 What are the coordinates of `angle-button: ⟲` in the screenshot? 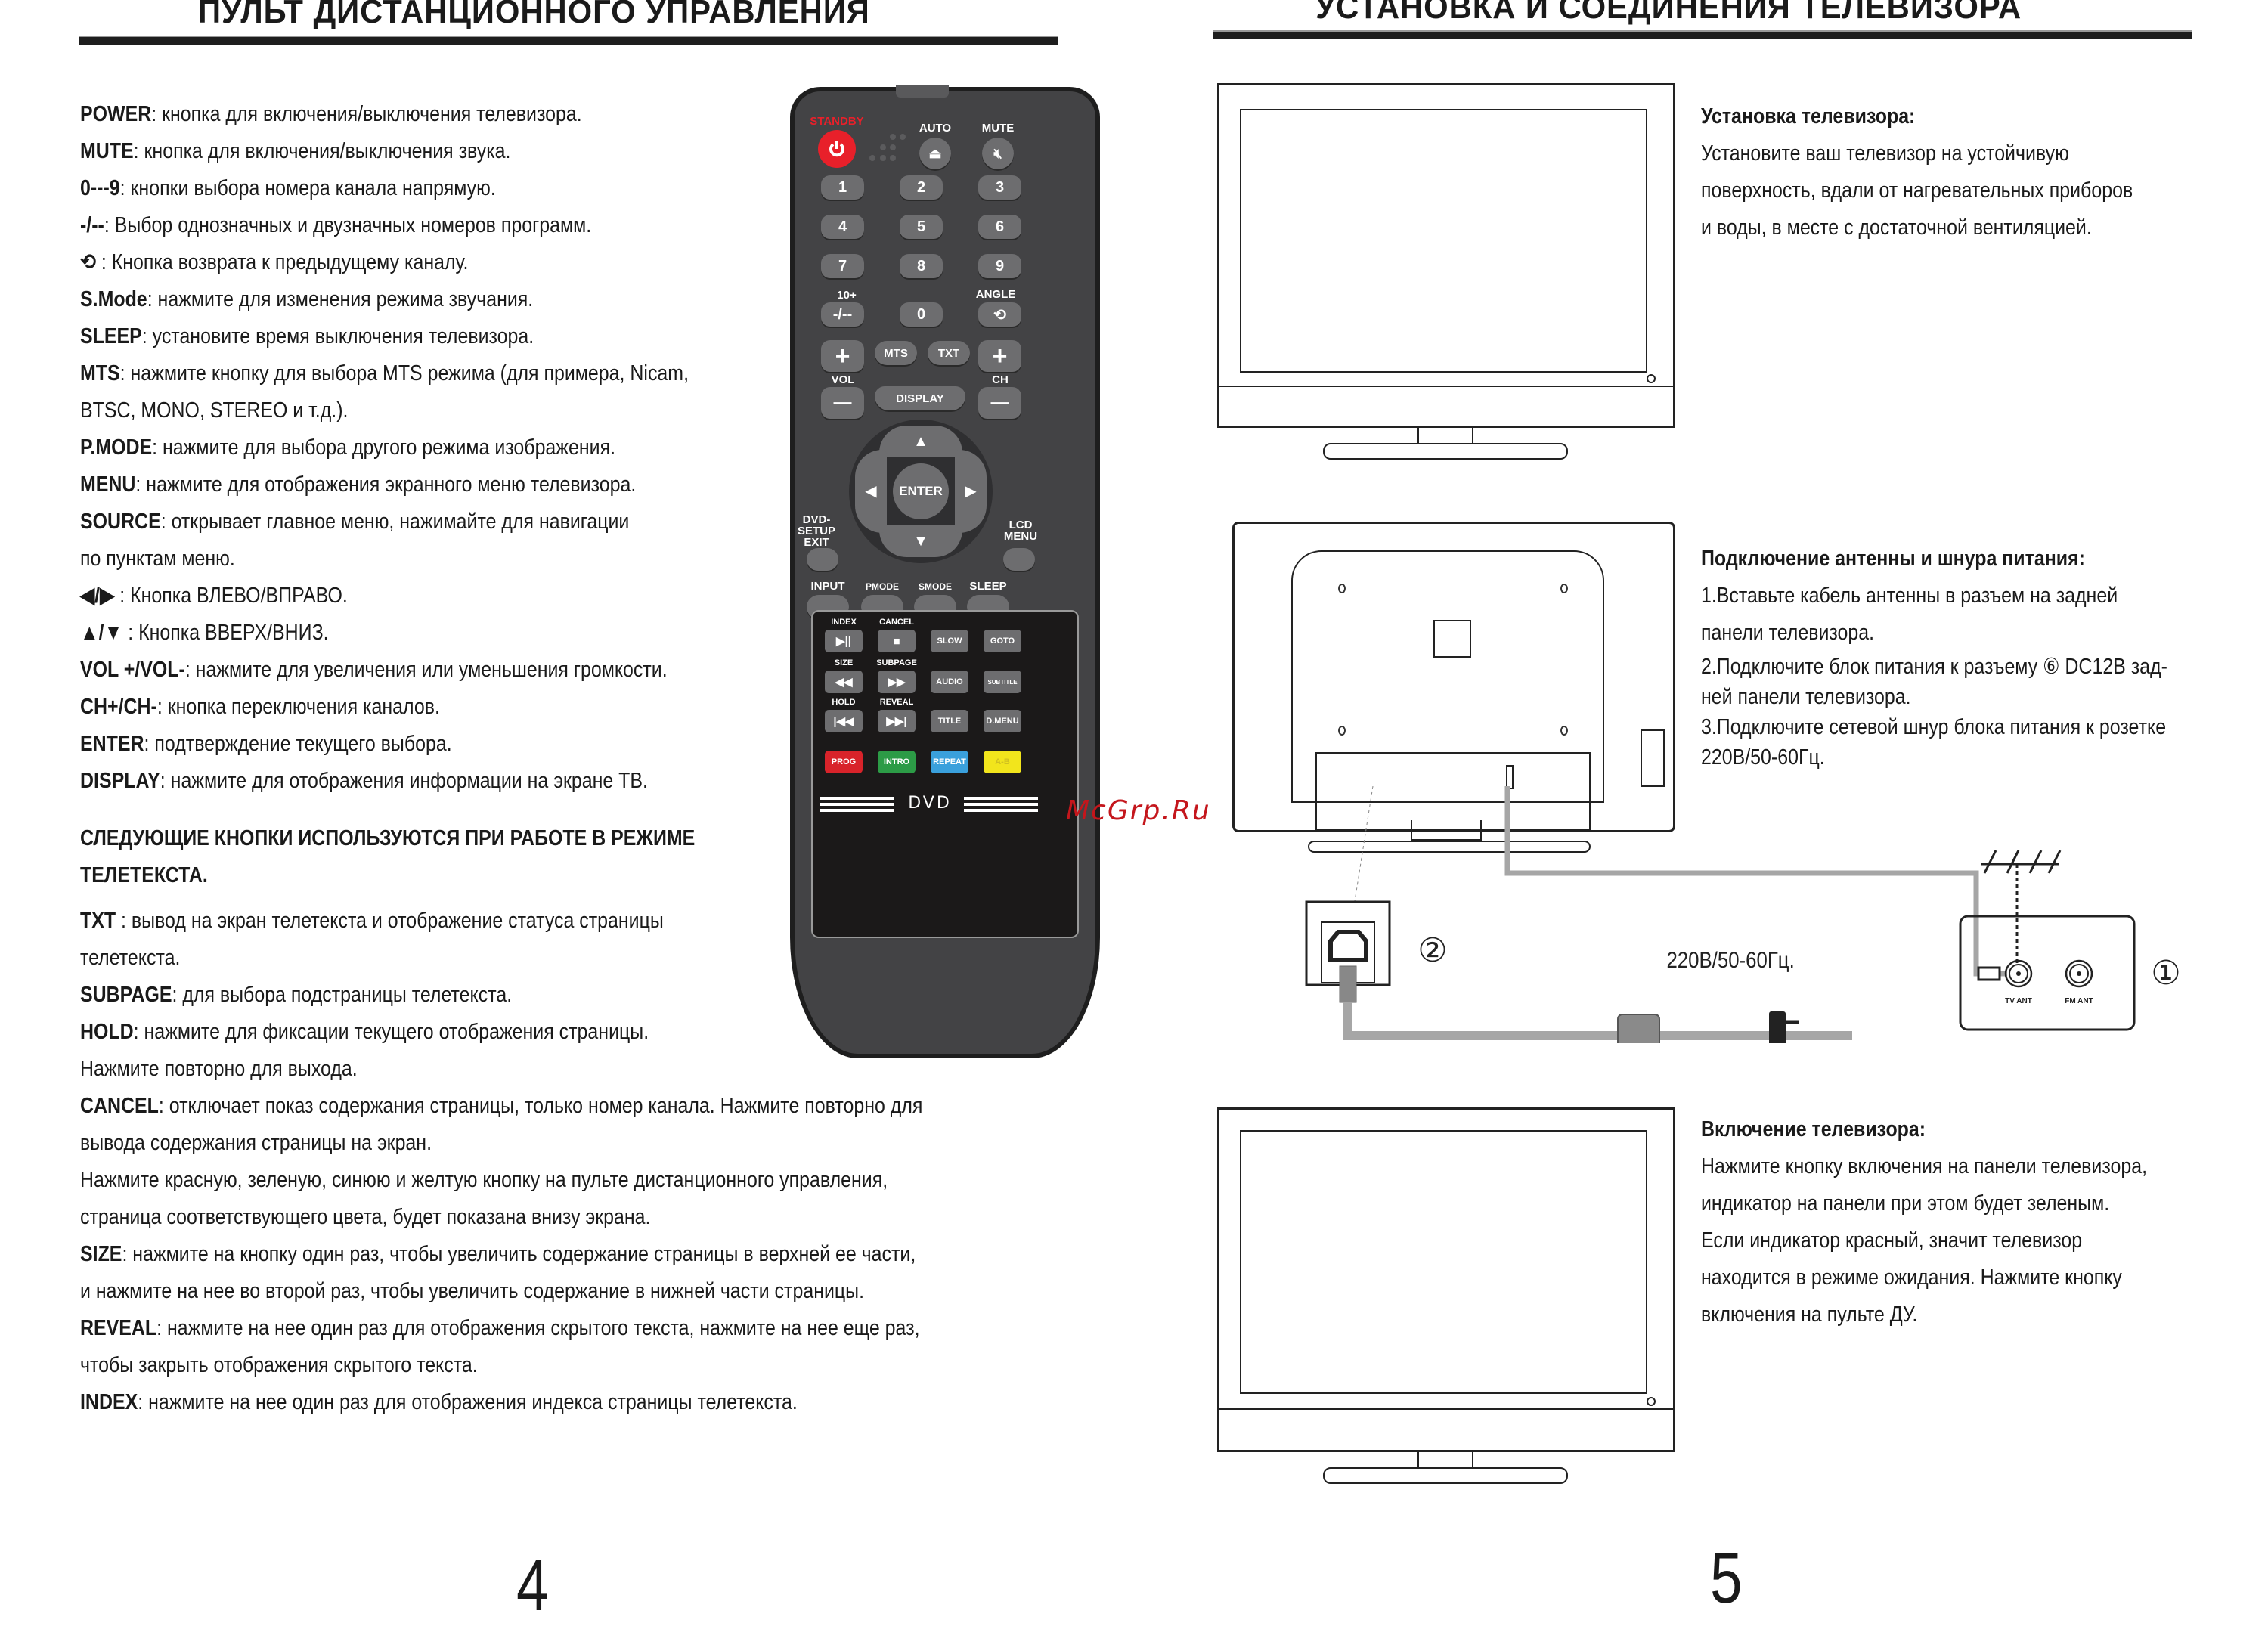 It's located at (999, 314).